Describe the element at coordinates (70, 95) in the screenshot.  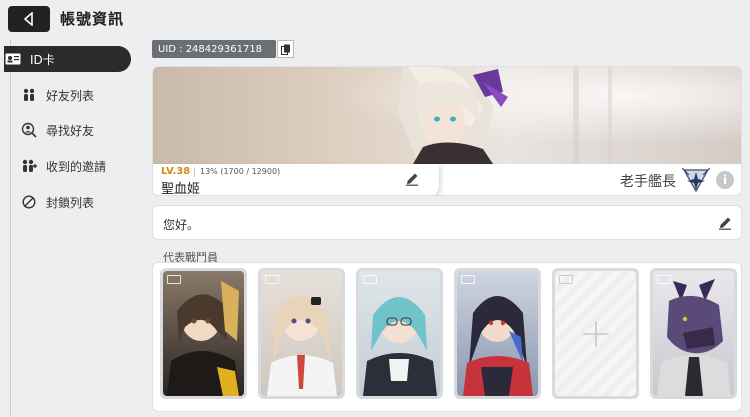
I see `sidebar-item-label: 好友列表` at that location.